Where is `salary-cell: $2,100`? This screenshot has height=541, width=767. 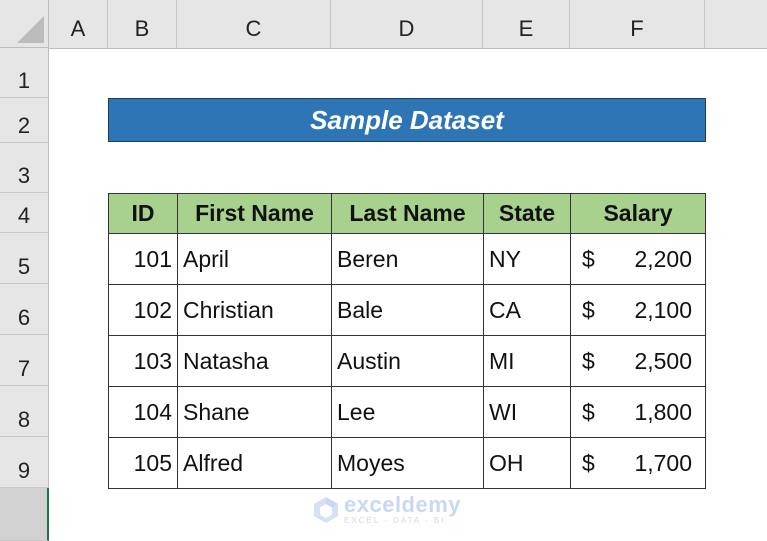 salary-cell: $2,100 is located at coordinates (638, 310).